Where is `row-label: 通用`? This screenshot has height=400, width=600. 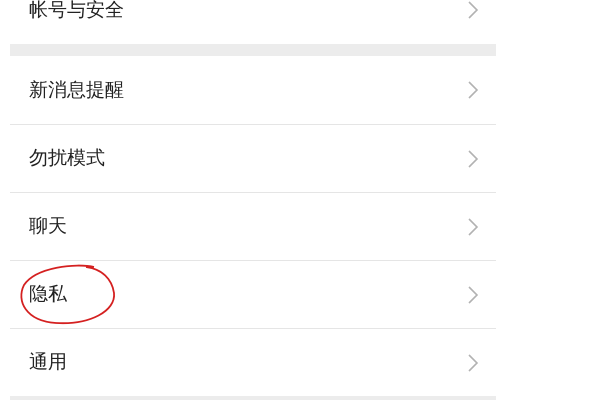
row-label: 通用 is located at coordinates (48, 363).